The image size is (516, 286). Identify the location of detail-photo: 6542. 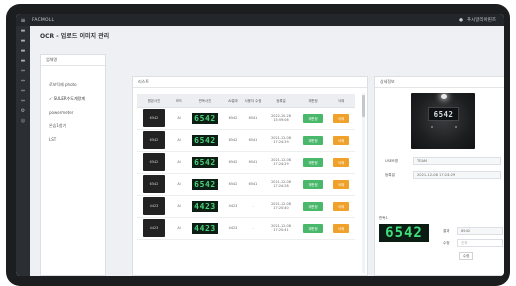
(443, 121).